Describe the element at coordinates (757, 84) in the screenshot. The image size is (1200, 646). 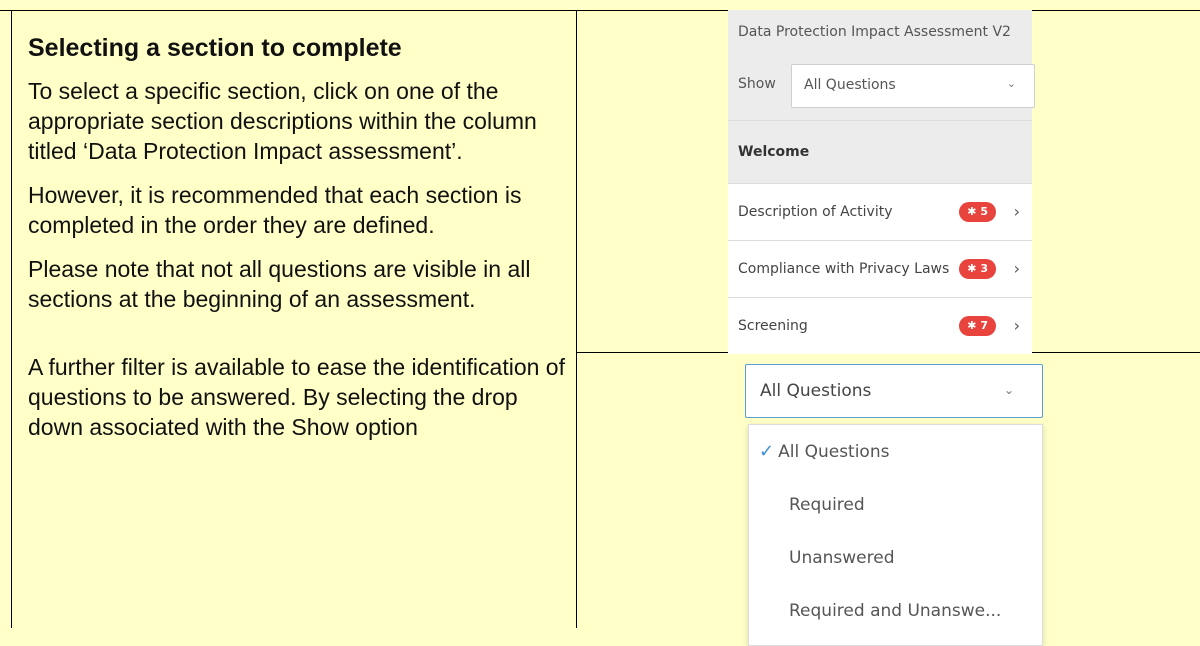
I see `show-label: Show` at that location.